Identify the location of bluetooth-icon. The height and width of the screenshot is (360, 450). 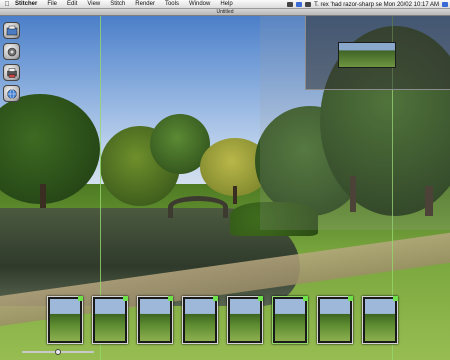
(299, 4).